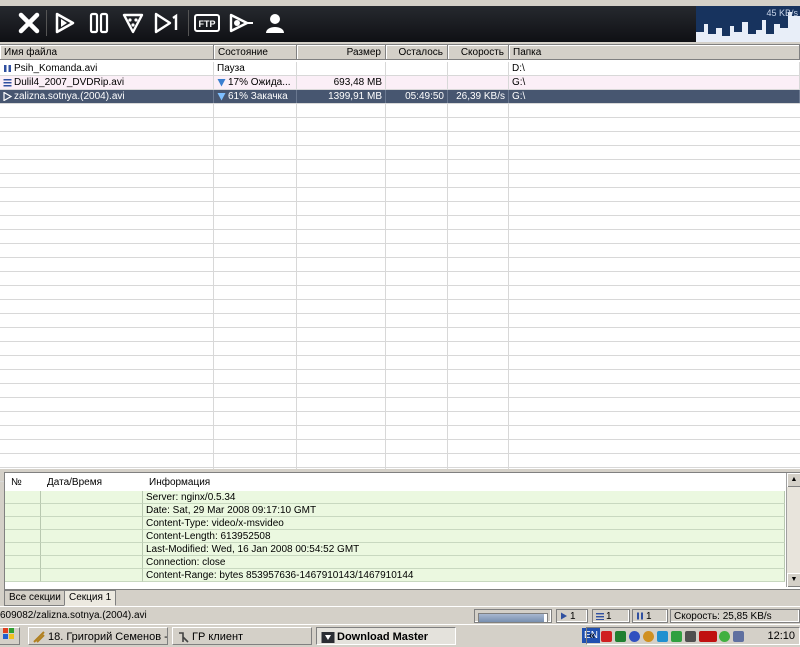  What do you see at coordinates (648, 636) in the screenshot?
I see `update-tray-icon` at bounding box center [648, 636].